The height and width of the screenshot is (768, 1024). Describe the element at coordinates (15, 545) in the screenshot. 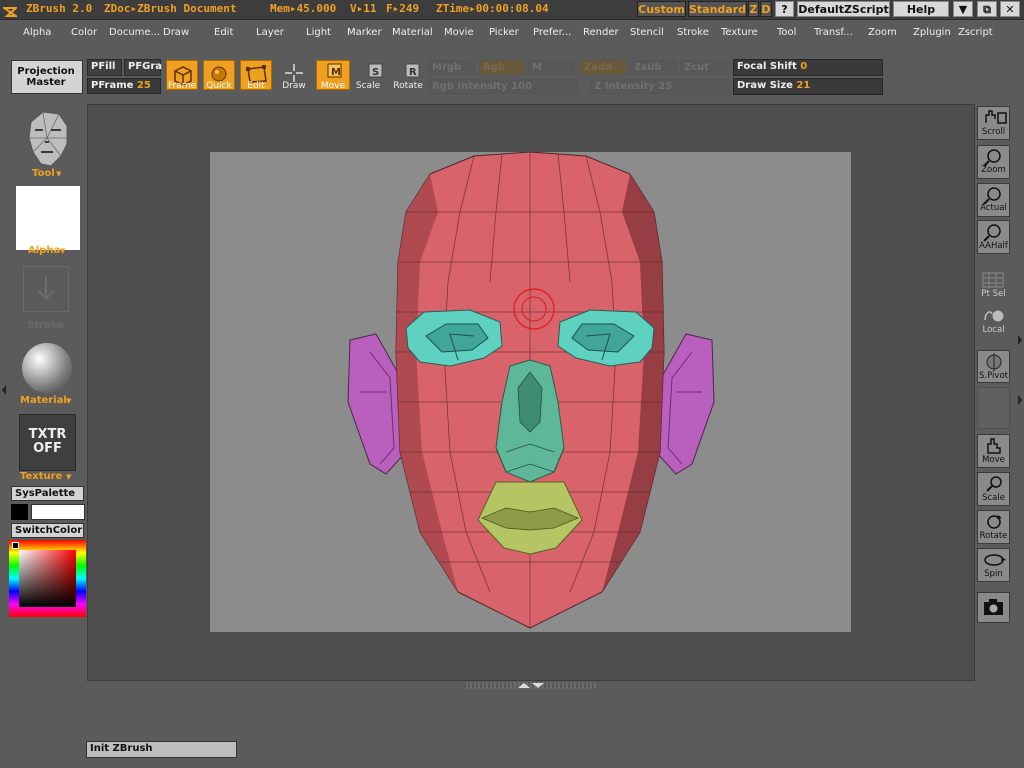

I see `color-picker-cursor` at that location.